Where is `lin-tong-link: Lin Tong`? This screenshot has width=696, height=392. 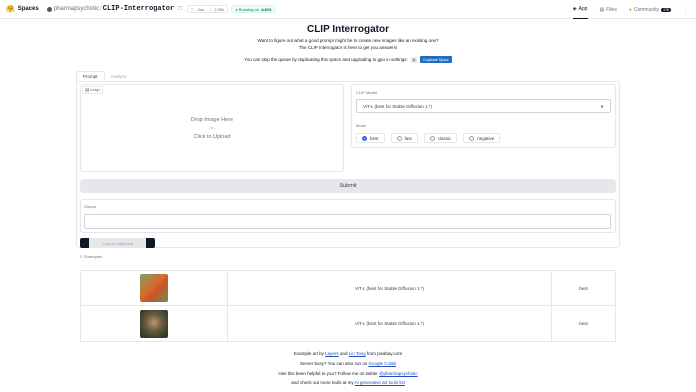
lin-tong-link: Lin Tong is located at coordinates (357, 353).